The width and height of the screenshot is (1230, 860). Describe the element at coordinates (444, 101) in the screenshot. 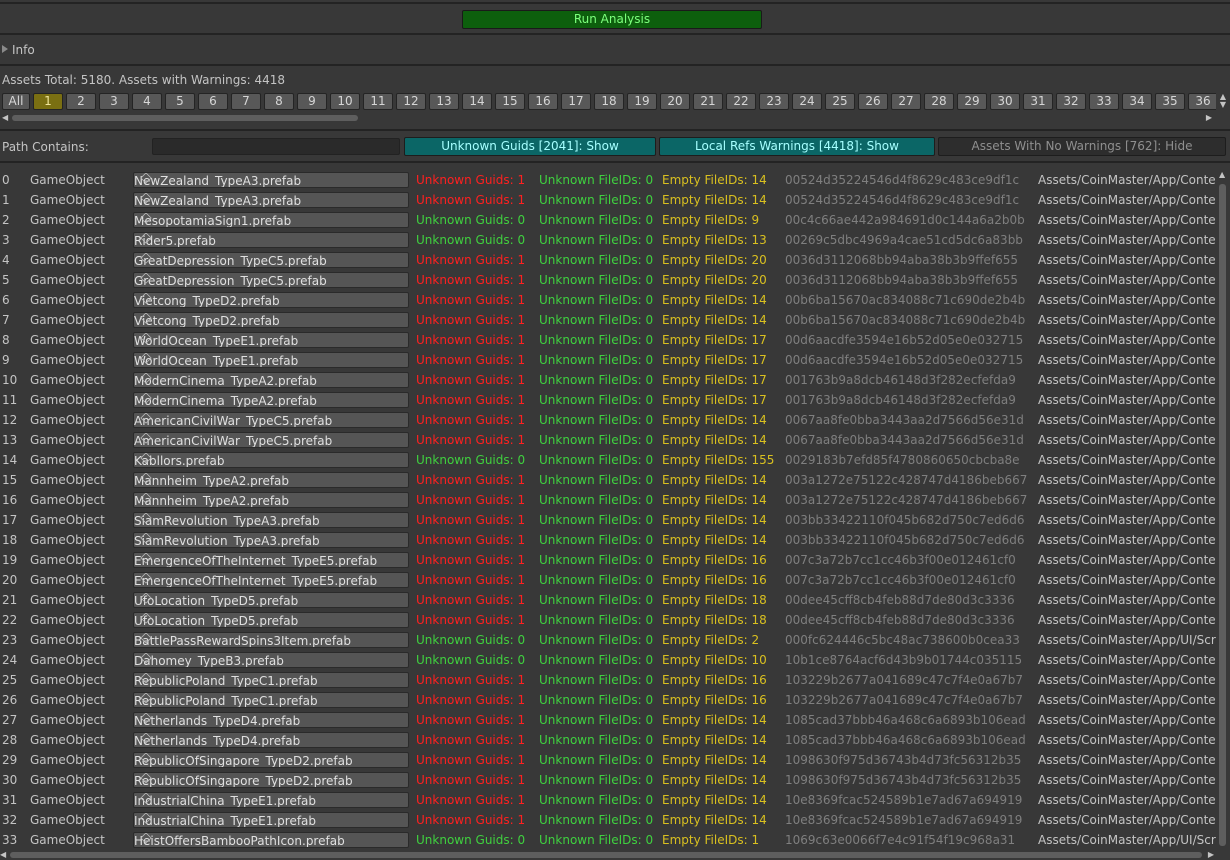

I see `page-button-13: 13` at that location.